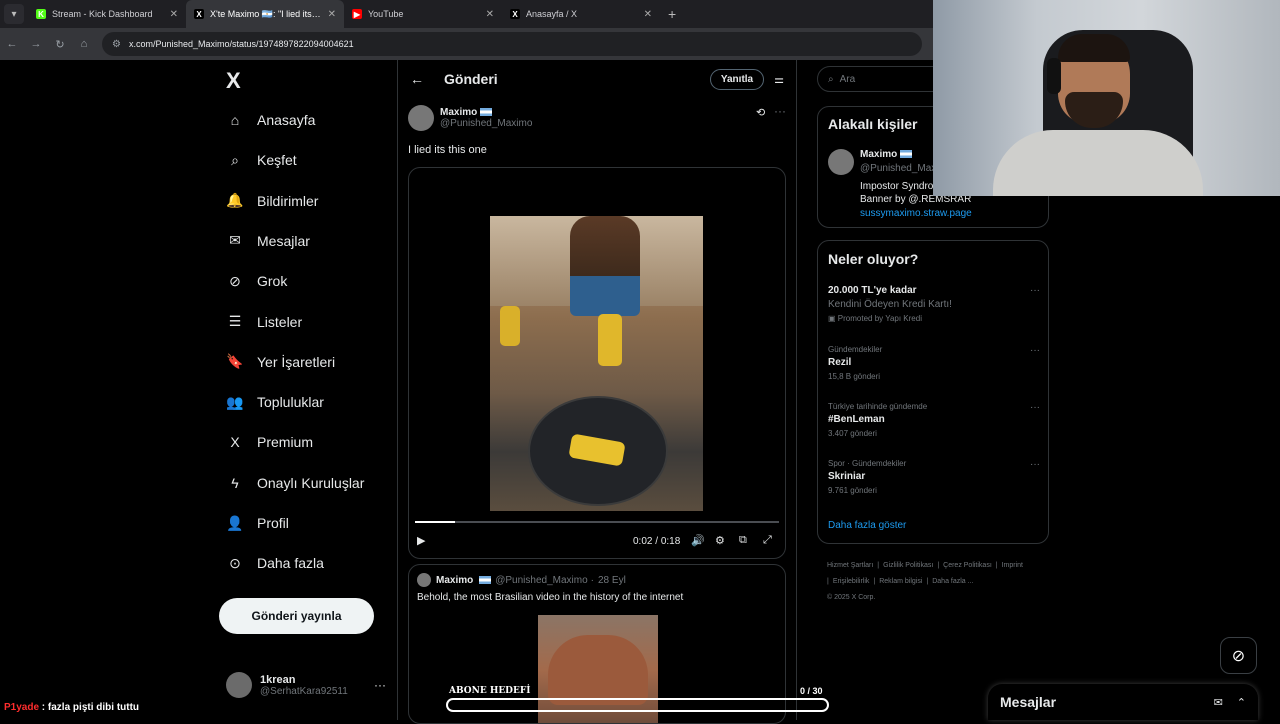  What do you see at coordinates (967, 565) in the screenshot?
I see `footer-link: Çerez Politikası` at bounding box center [967, 565].